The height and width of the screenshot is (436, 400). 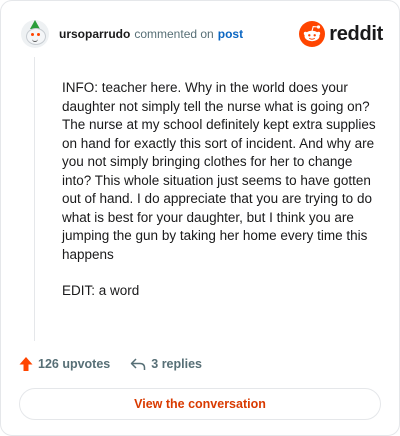 I want to click on thread-line, so click(x=34, y=199).